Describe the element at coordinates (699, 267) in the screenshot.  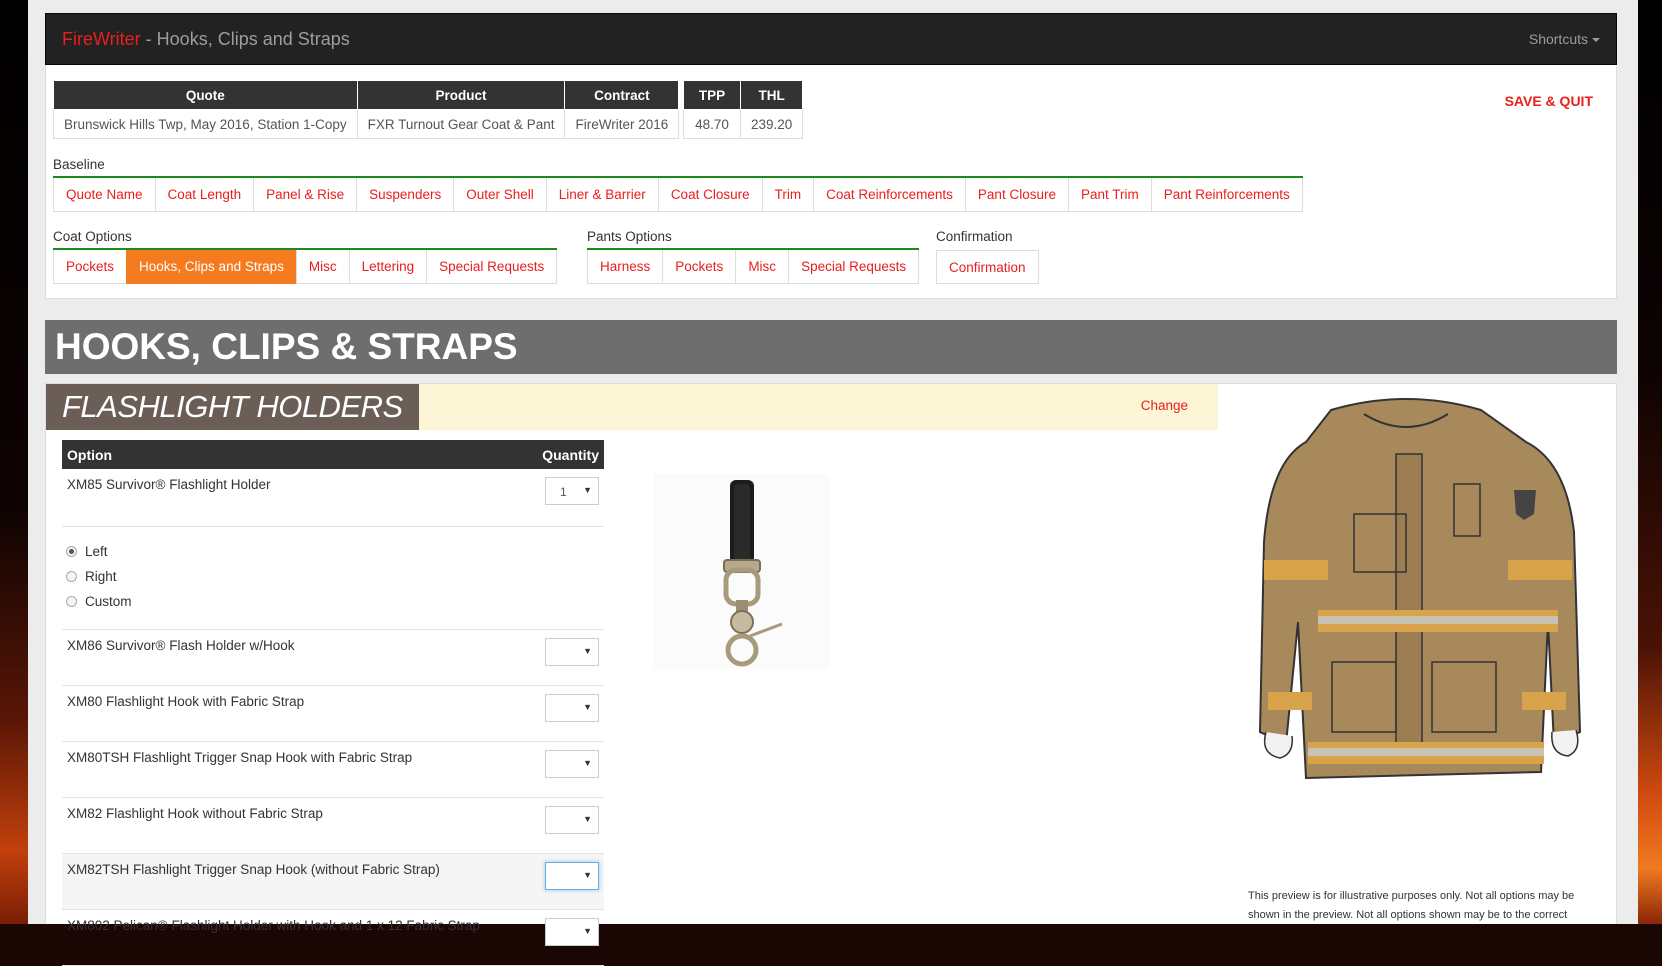
I see `tab-pants-pockets: Pockets` at that location.